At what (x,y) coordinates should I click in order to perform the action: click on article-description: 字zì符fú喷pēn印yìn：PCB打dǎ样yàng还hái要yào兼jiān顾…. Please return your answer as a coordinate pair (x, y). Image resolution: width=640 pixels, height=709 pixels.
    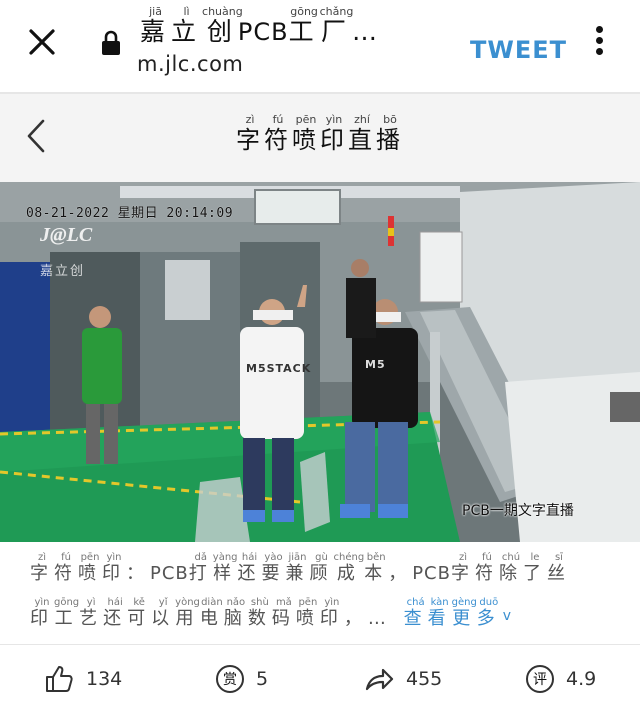
    Looking at the image, I should click on (325, 596).